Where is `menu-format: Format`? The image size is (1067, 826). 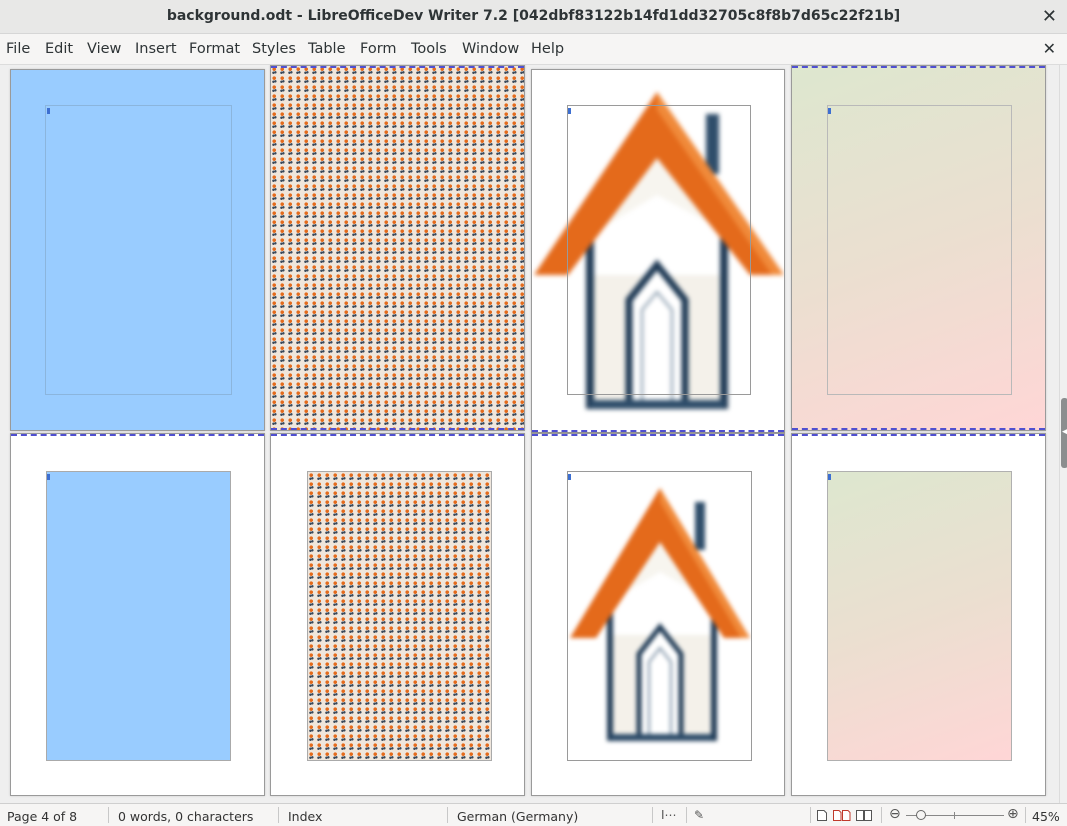
menu-format: Format is located at coordinates (214, 49).